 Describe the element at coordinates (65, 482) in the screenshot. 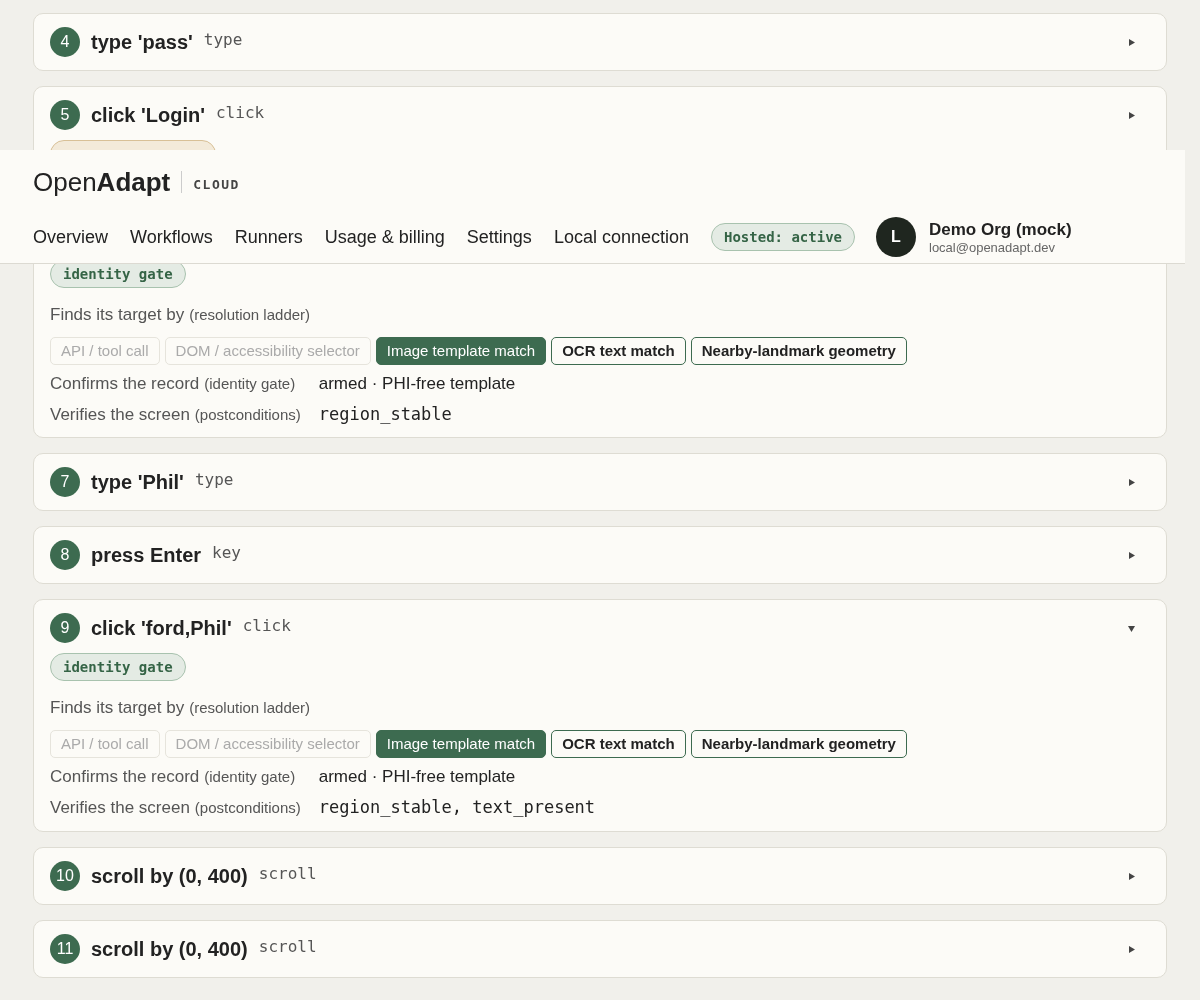

I see `step-number: 7` at that location.